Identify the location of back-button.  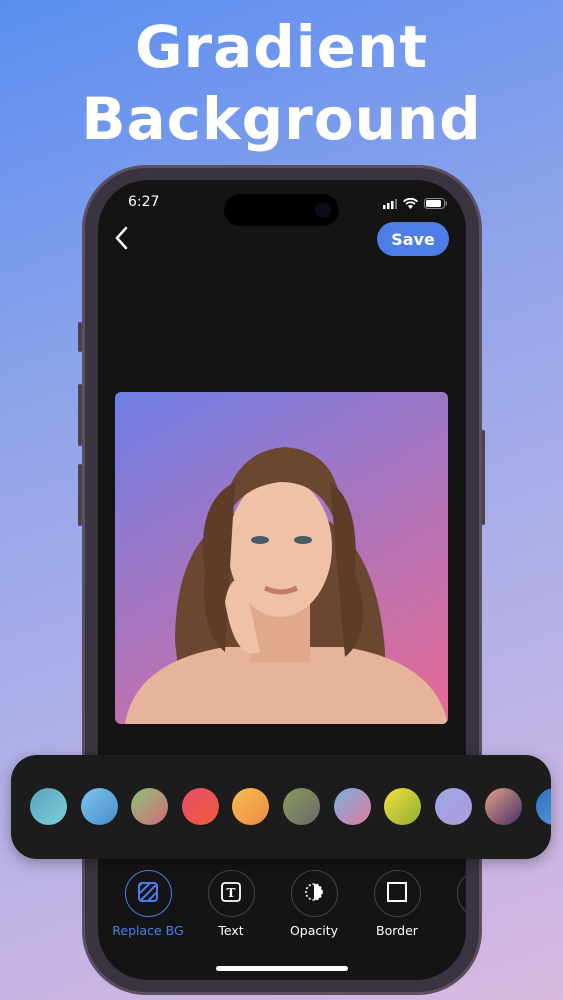
(121, 240).